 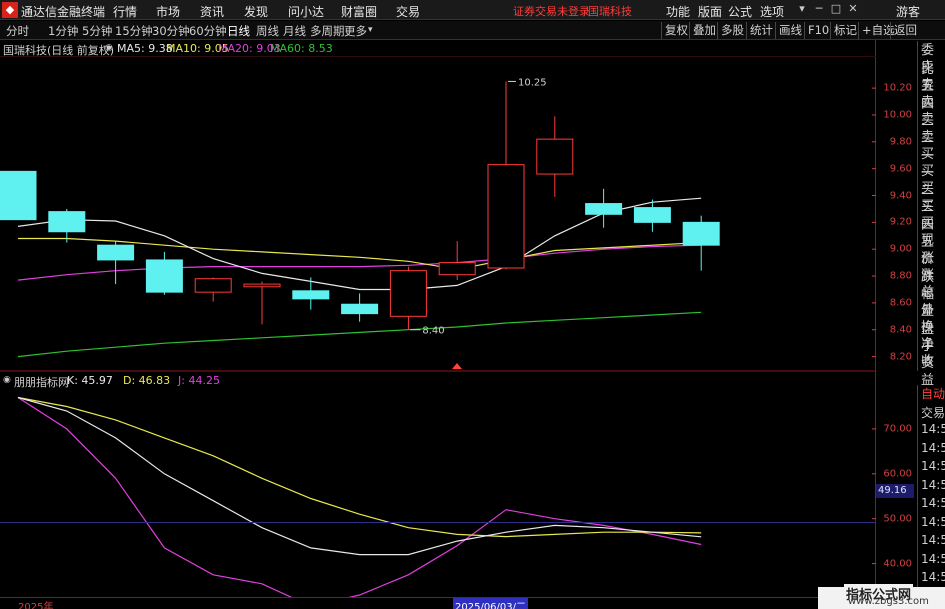 I want to click on period-60min: 60分钟, so click(x=208, y=31).